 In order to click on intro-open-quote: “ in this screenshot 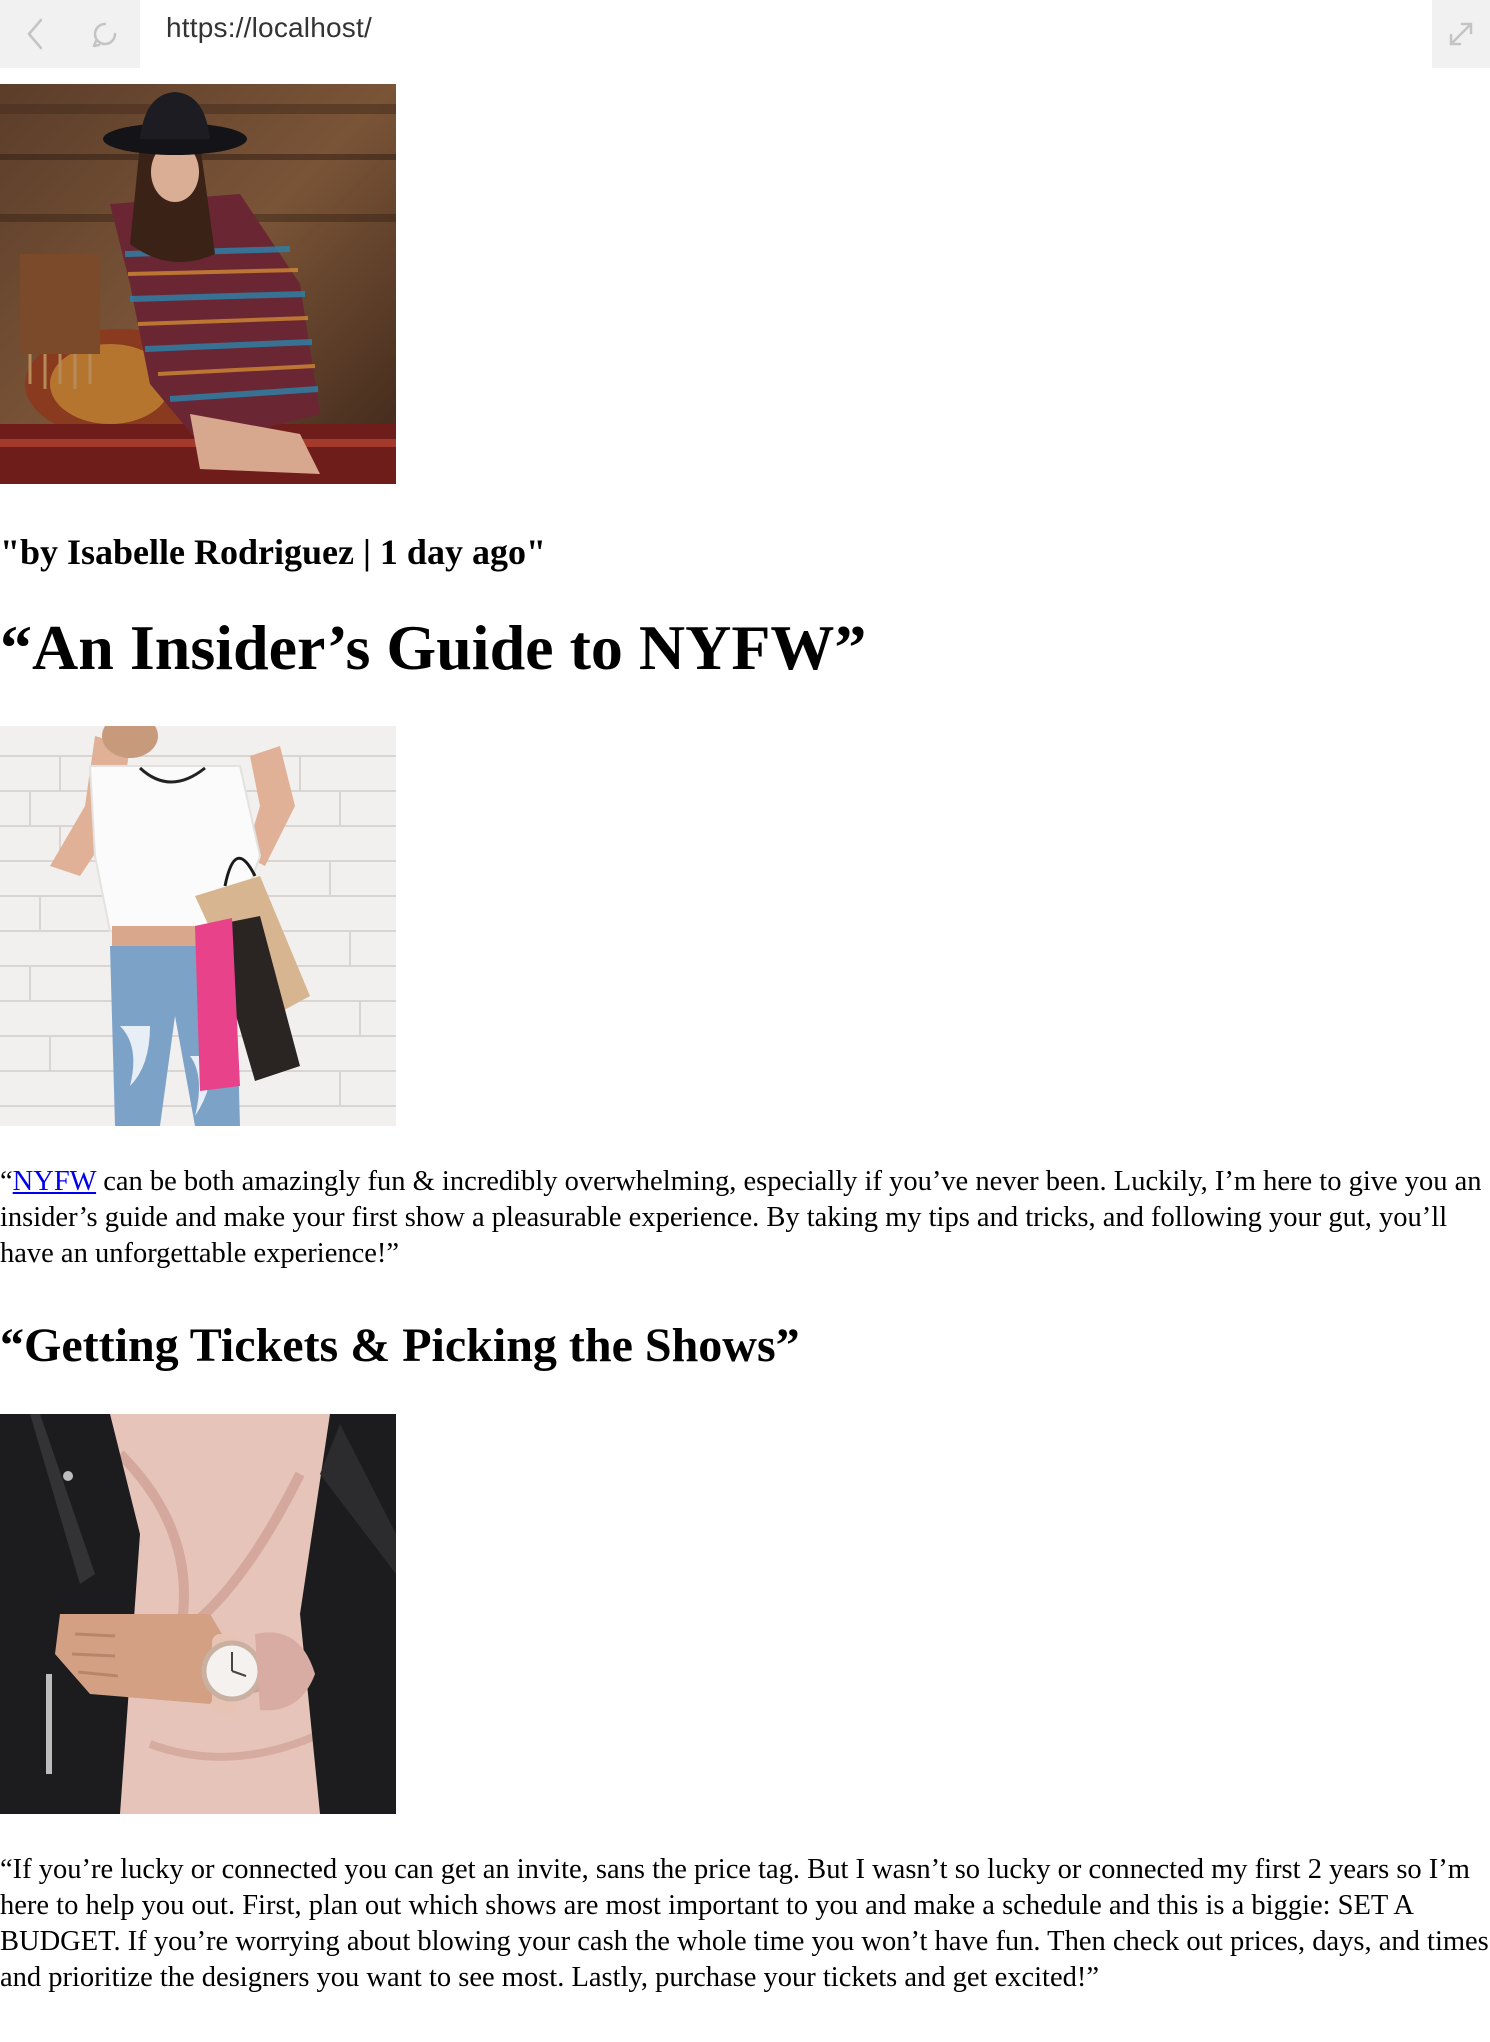, I will do `click(6, 1181)`.